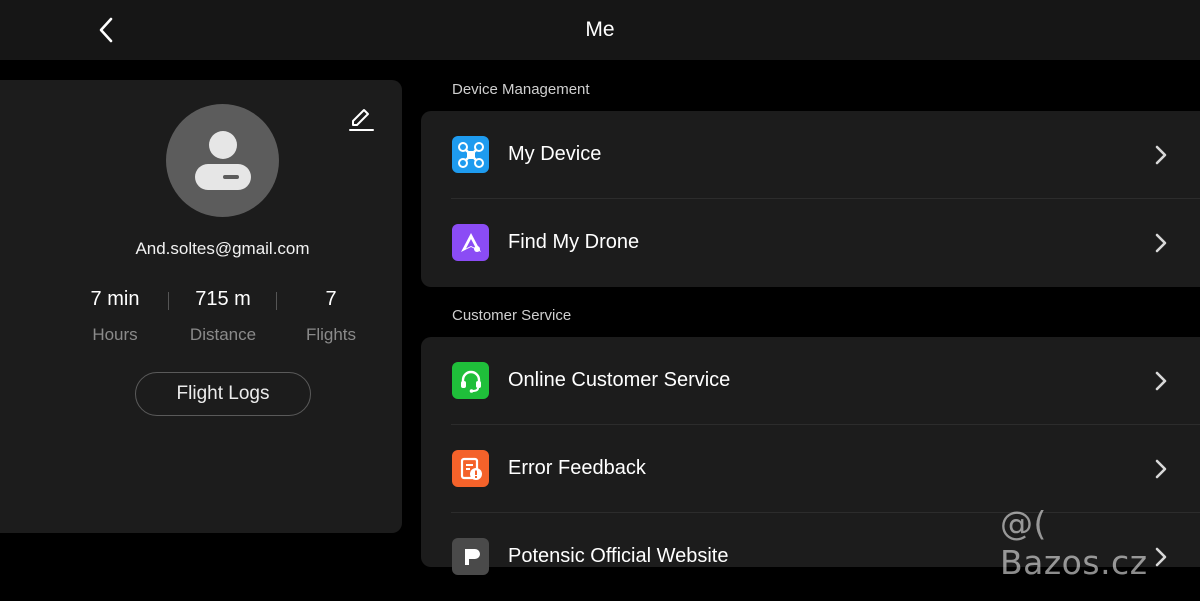 The width and height of the screenshot is (1200, 601). Describe the element at coordinates (810, 381) in the screenshot. I see `menu-item-online-customer-service: Online Customer Service` at that location.